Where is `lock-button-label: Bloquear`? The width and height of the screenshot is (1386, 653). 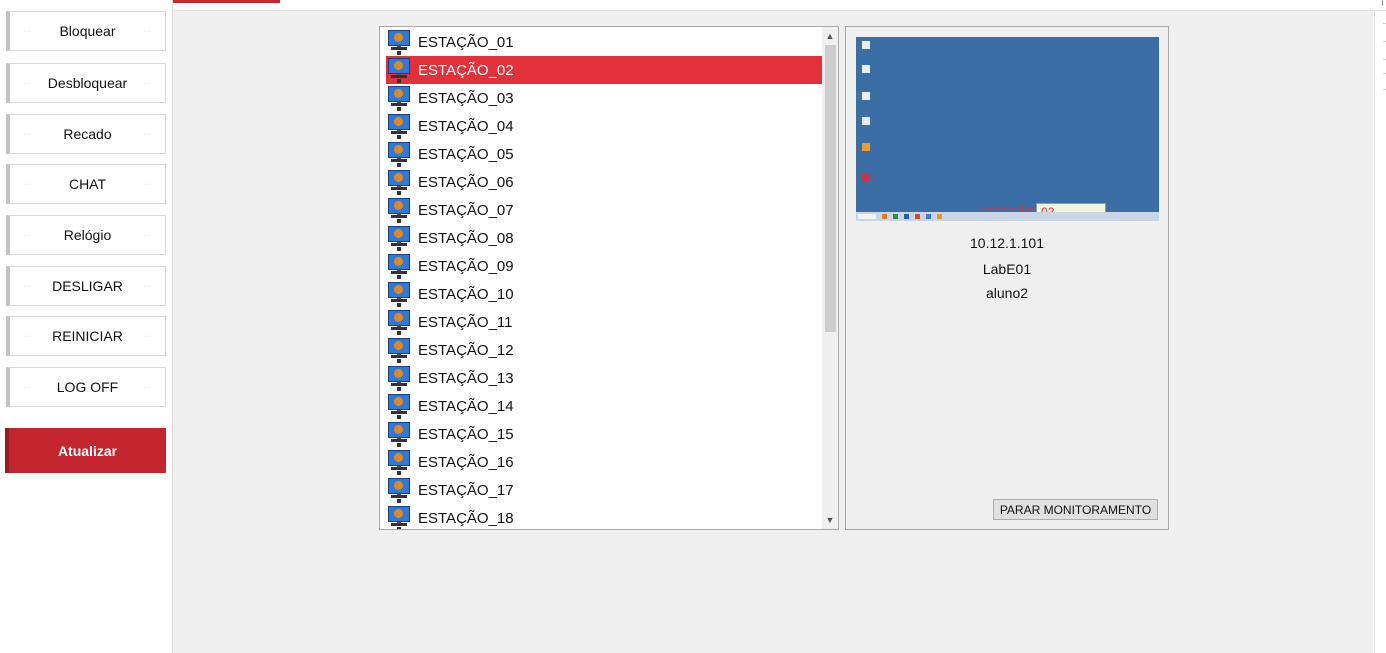 lock-button-label: Bloquear is located at coordinates (87, 31).